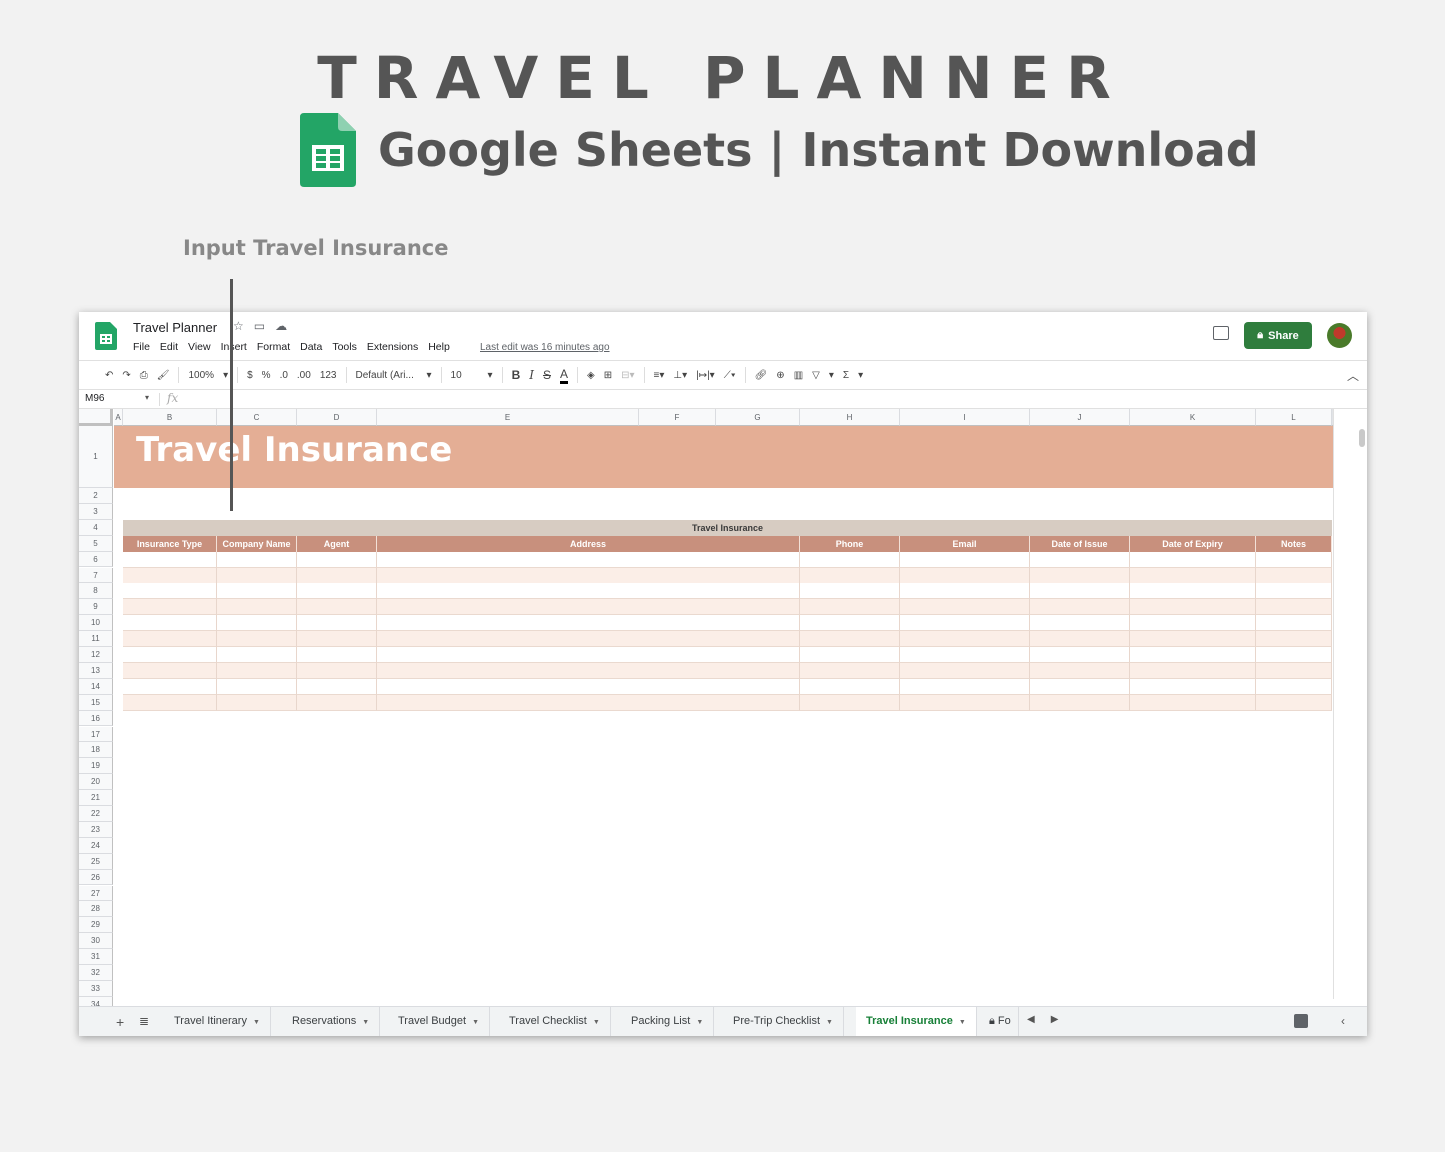 The image size is (1445, 1152). Describe the element at coordinates (201, 375) in the screenshot. I see `zoom-select: 100%` at that location.